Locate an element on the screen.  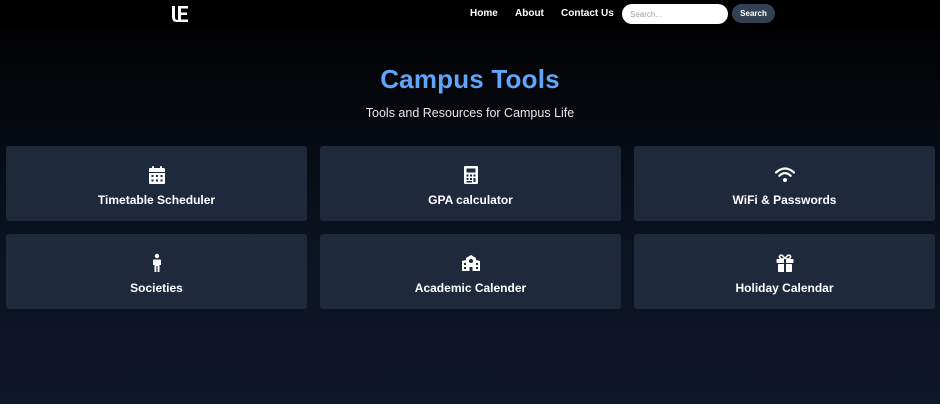
tool-card-label: Academic Calender is located at coordinates (470, 288).